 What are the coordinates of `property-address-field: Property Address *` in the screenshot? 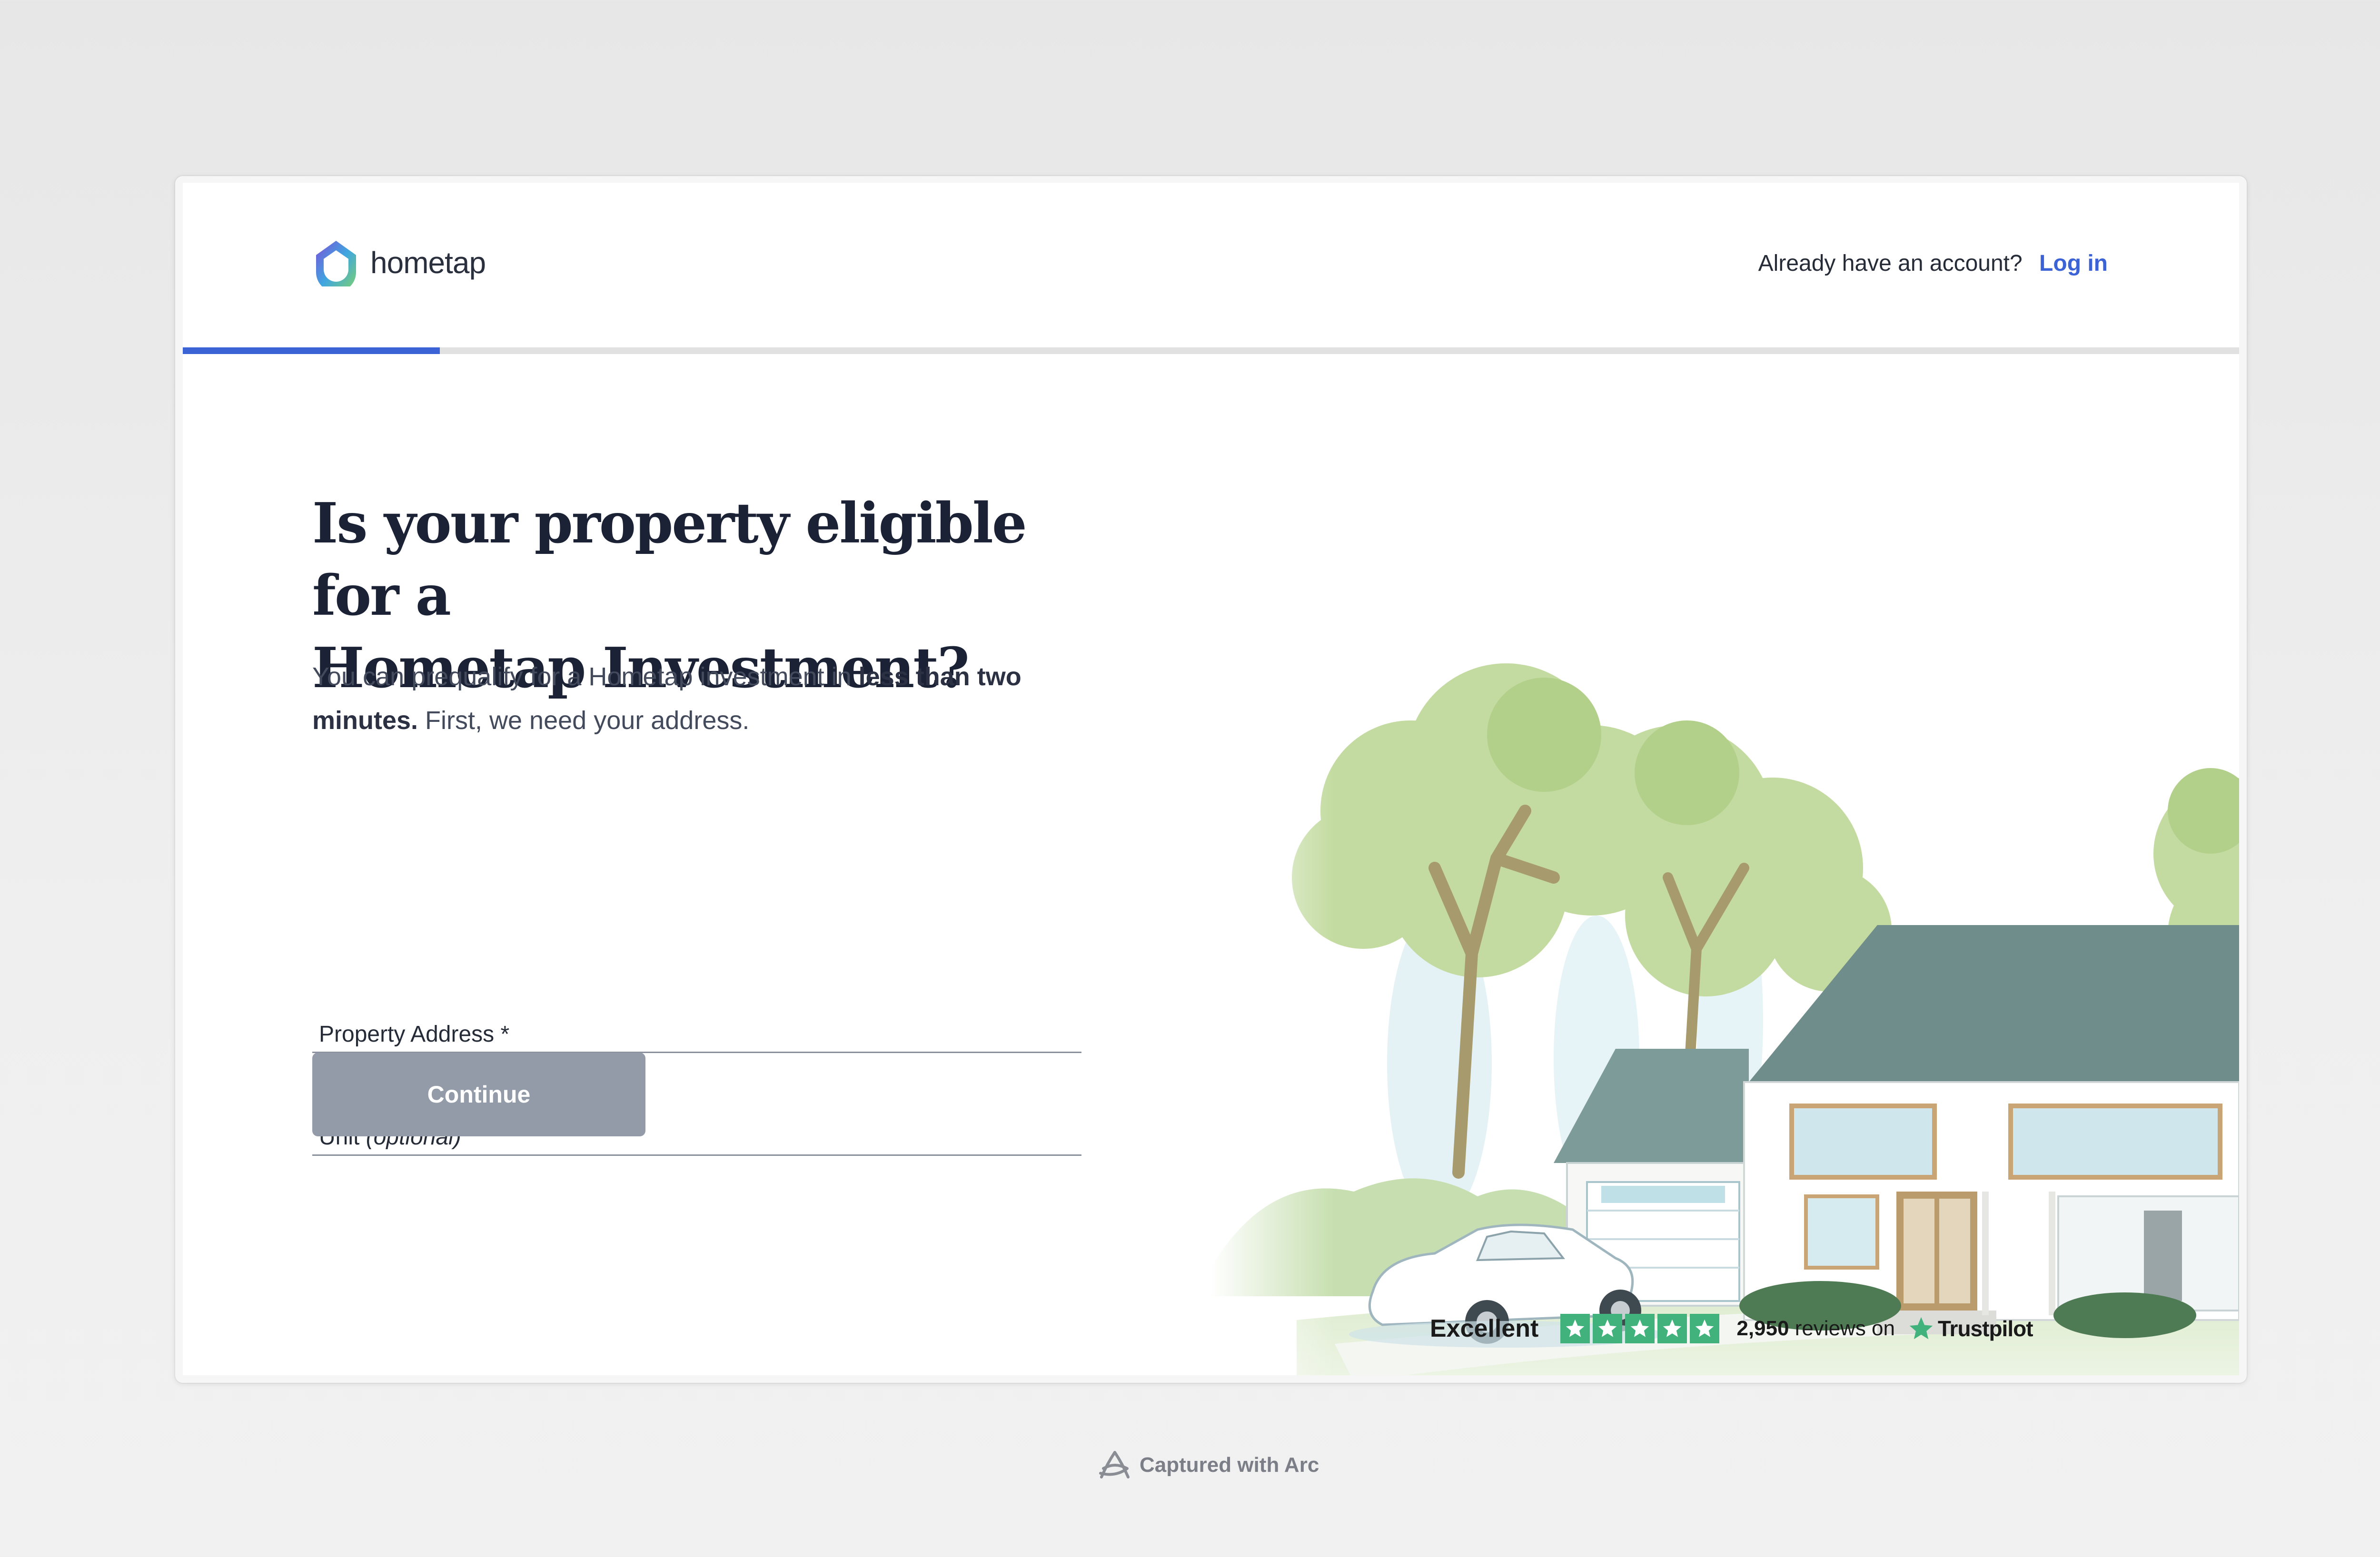 It's located at (696, 1028).